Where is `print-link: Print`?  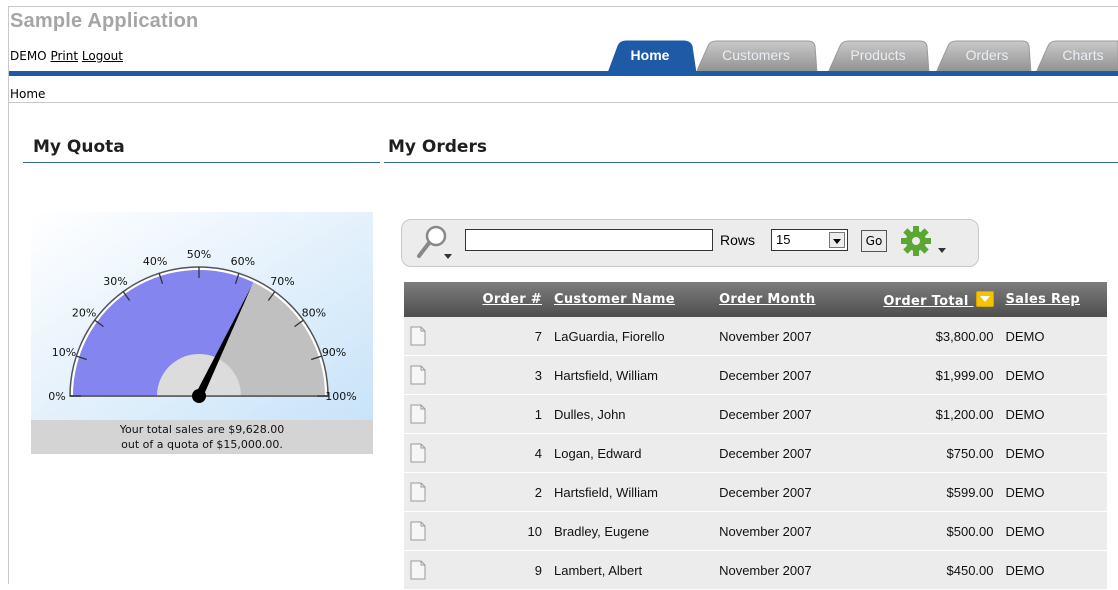 print-link: Print is located at coordinates (64, 56).